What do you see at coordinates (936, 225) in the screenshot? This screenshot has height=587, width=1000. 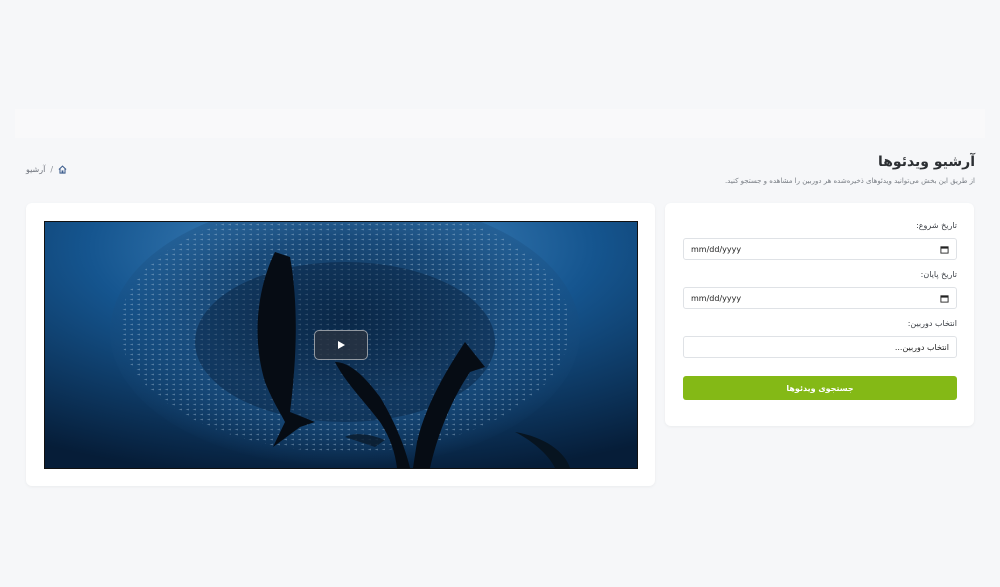 I see `start-date-label: تاریخ شروع:` at bounding box center [936, 225].